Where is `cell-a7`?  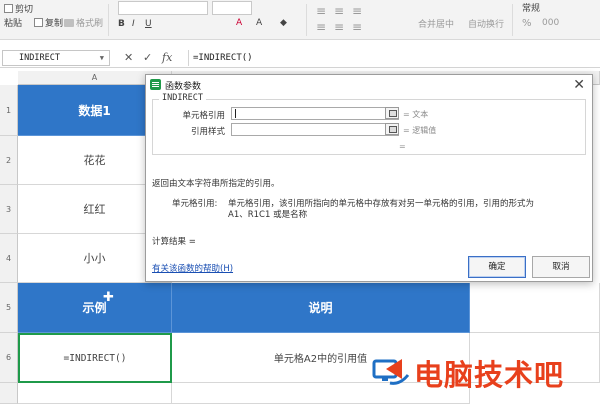
cell-a7 is located at coordinates (95, 393).